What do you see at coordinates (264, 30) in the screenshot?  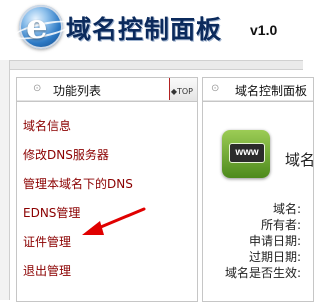 I see `app-version: v1.0` at bounding box center [264, 30].